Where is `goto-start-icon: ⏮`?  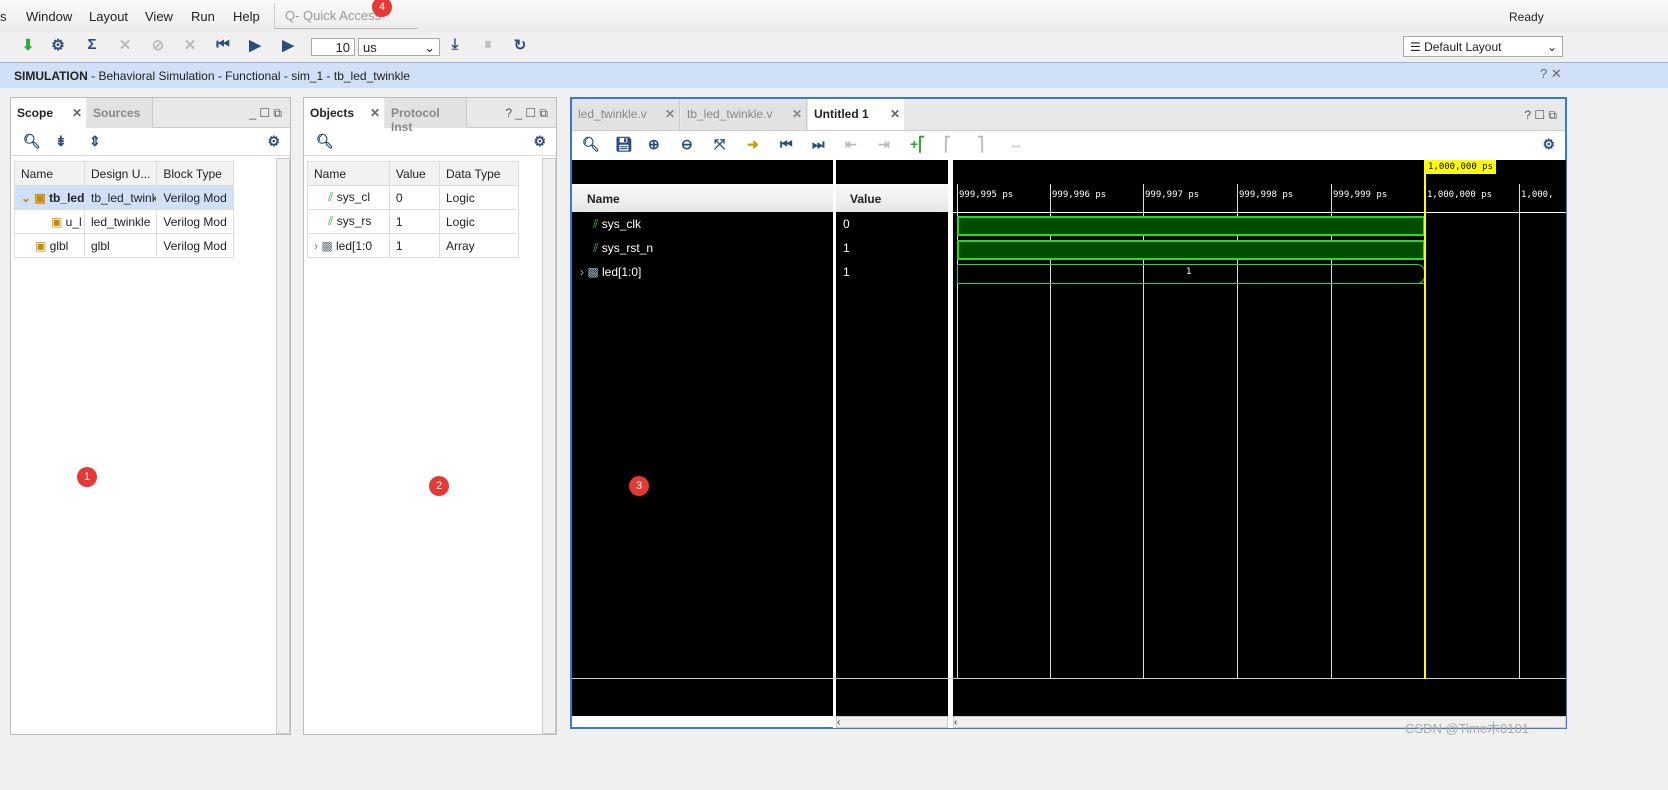 goto-start-icon: ⏮ is located at coordinates (786, 144).